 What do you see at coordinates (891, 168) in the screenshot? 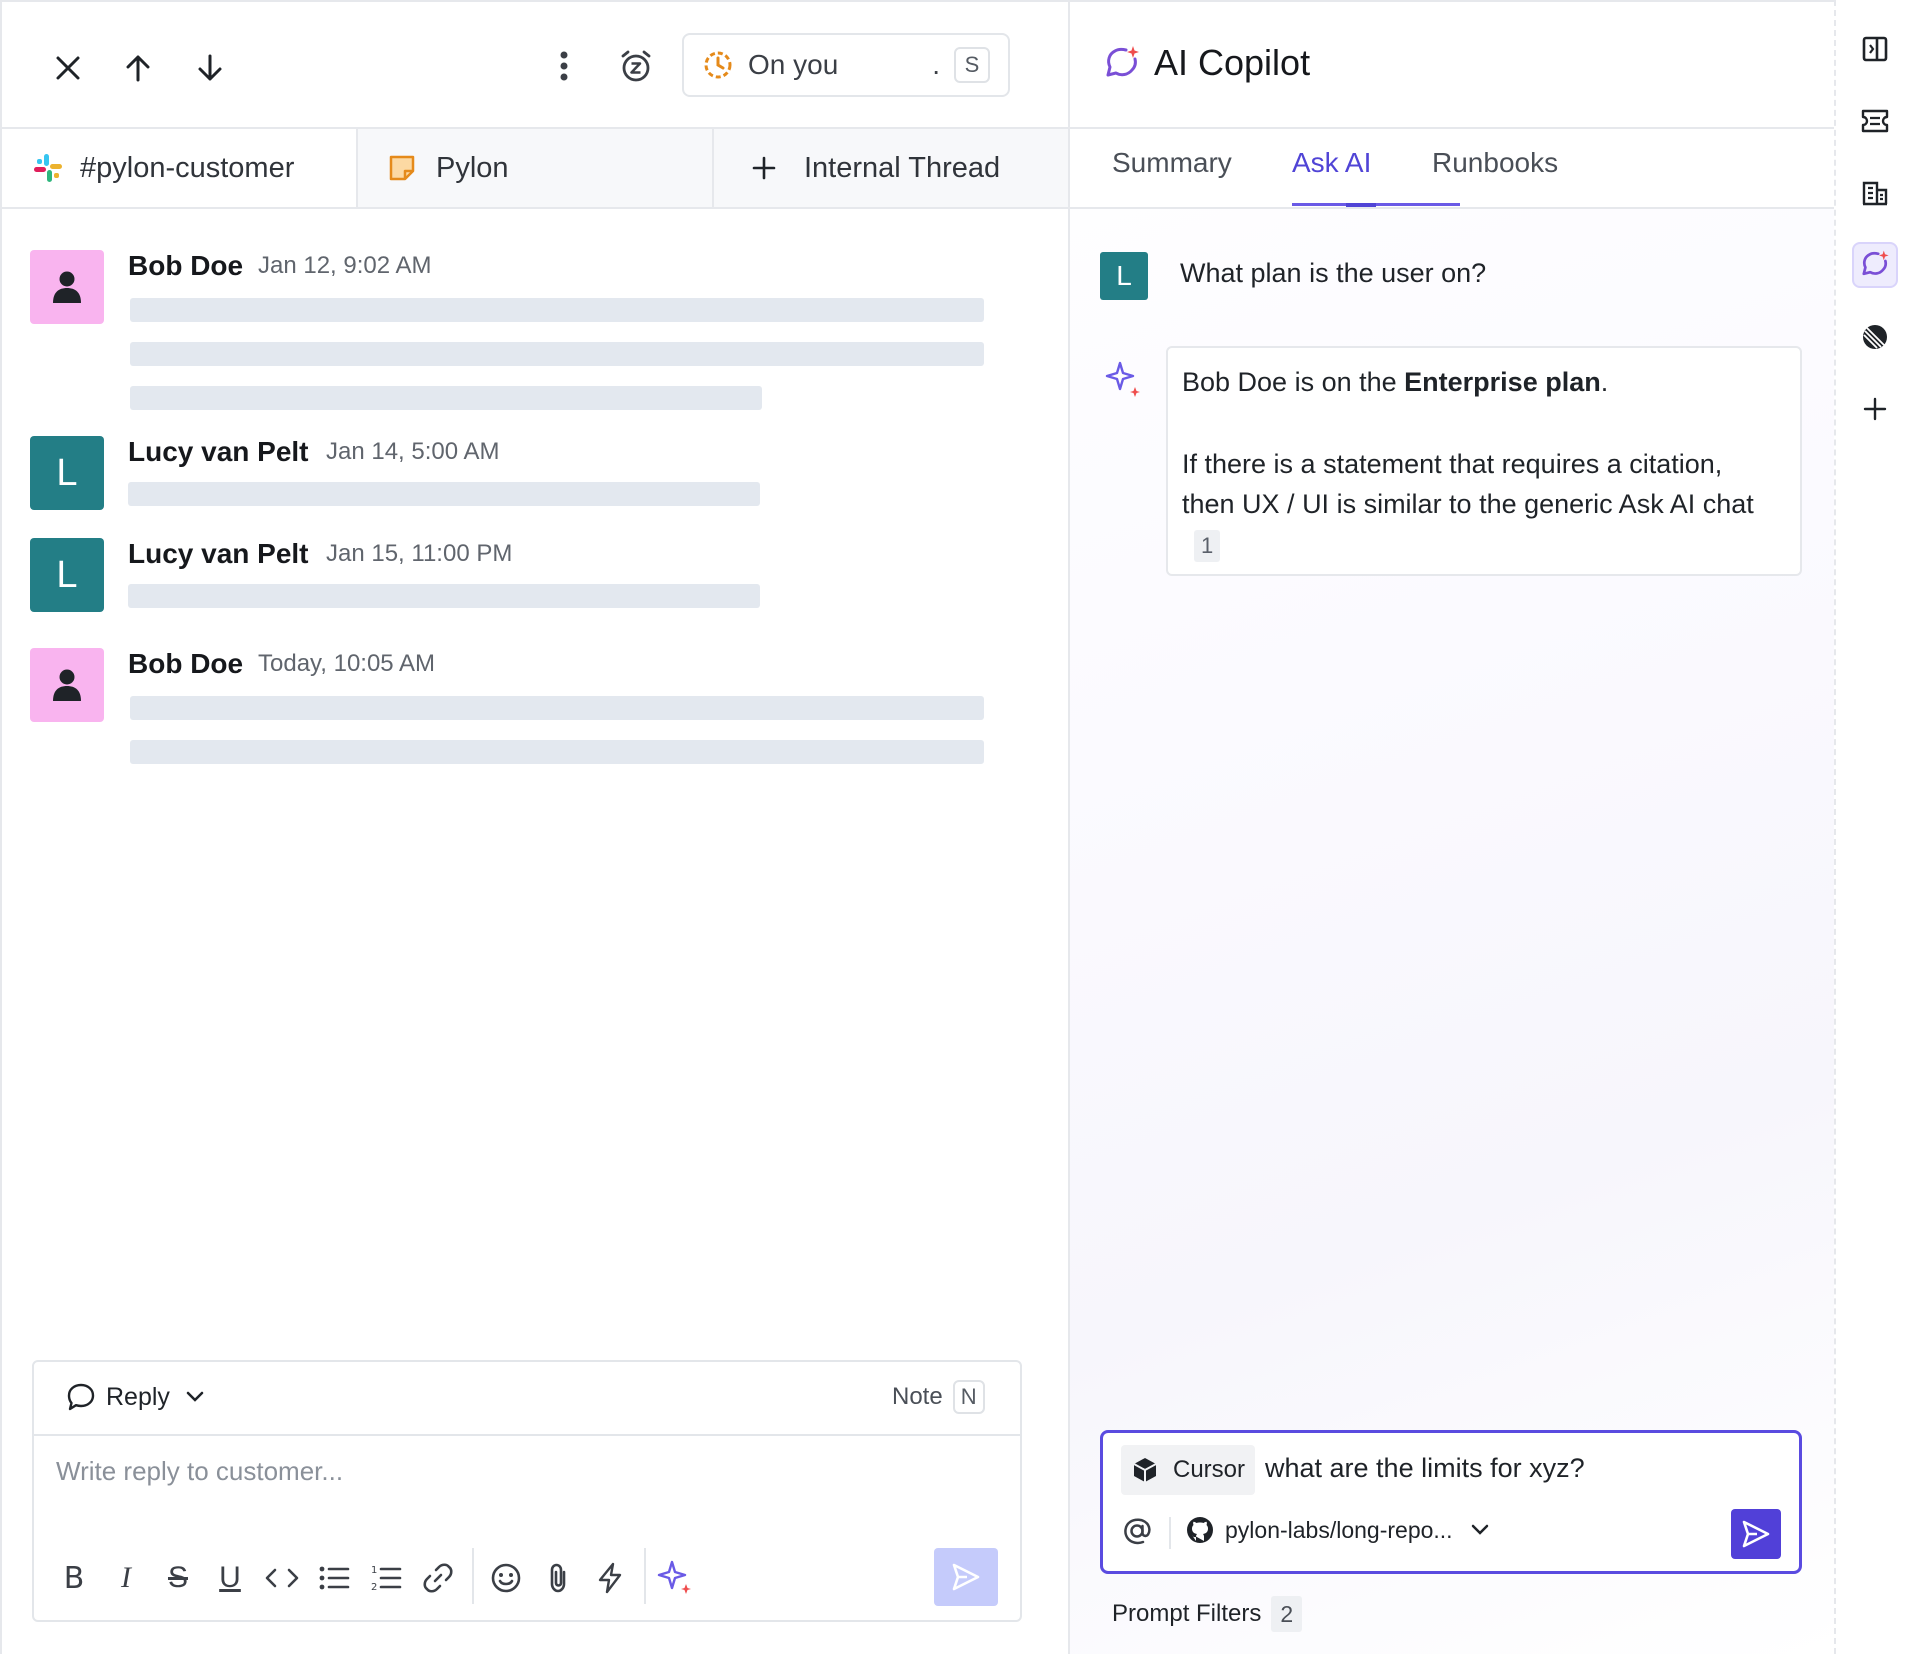
I see `tab-internal-thread: Internal Thread` at bounding box center [891, 168].